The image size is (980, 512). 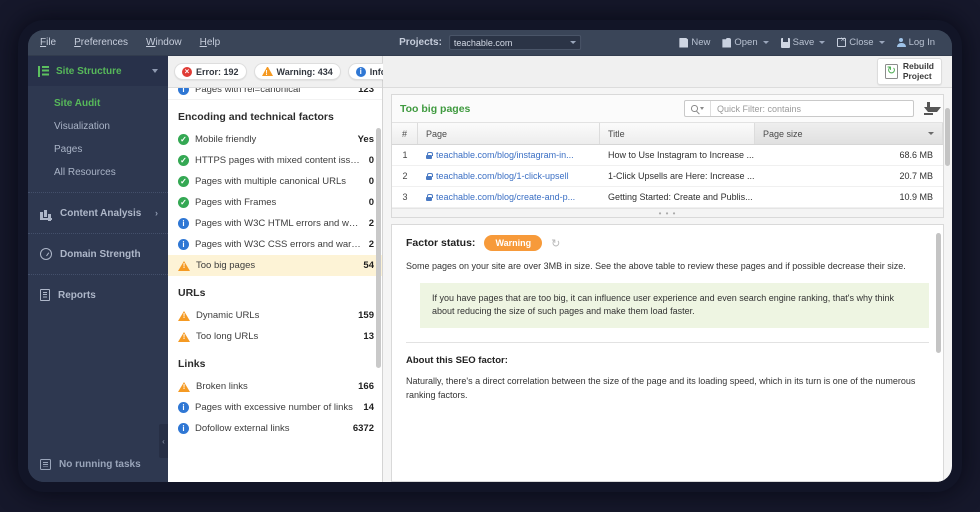 What do you see at coordinates (371, 244) in the screenshot?
I see `factor-value: 2` at bounding box center [371, 244].